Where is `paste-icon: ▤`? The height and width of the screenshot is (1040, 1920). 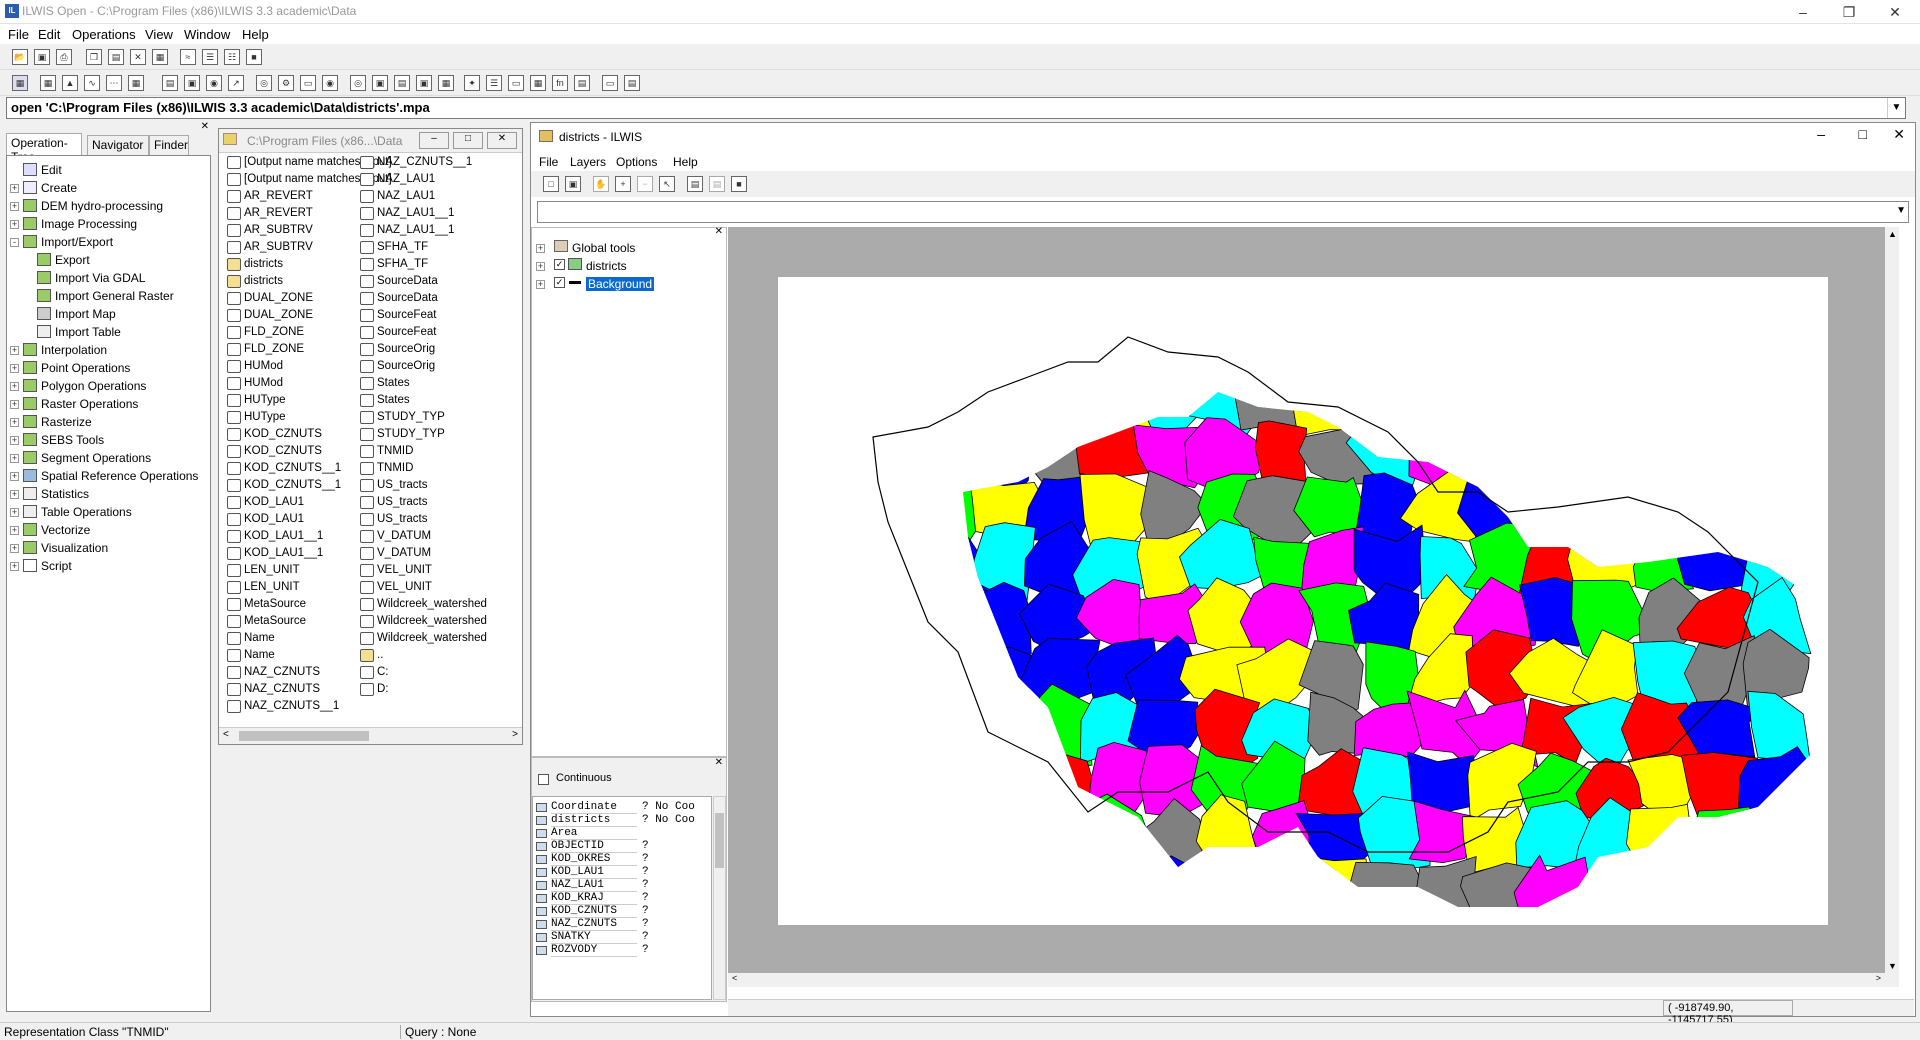
paste-icon: ▤ is located at coordinates (116, 57).